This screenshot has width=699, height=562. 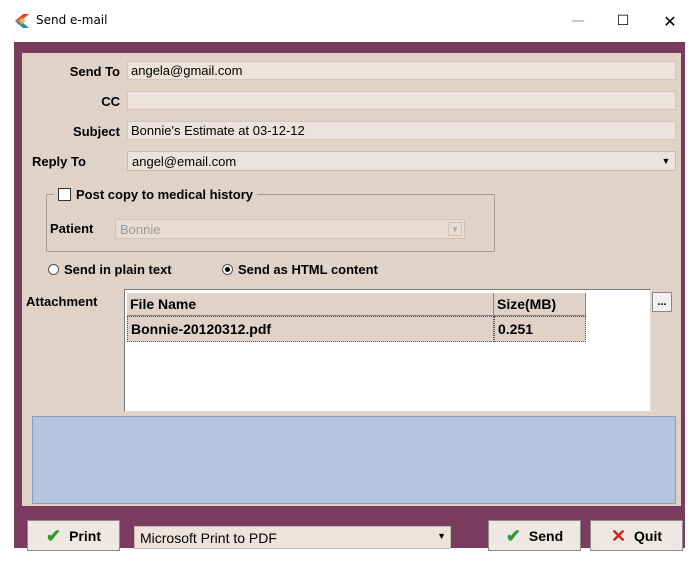 What do you see at coordinates (648, 535) in the screenshot?
I see `quit-label: Quit` at bounding box center [648, 535].